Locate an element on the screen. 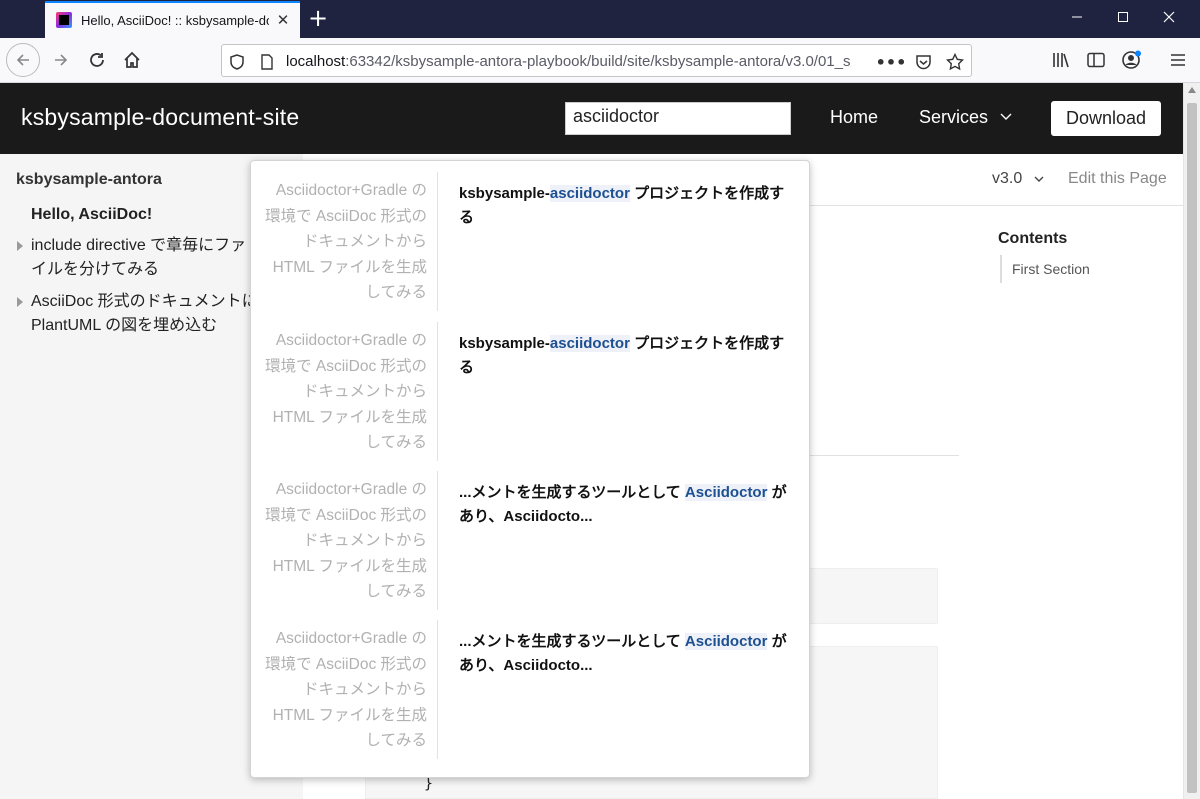 Image resolution: width=1200 pixels, height=799 pixels. scrollbar-thumb is located at coordinates (1192, 448).